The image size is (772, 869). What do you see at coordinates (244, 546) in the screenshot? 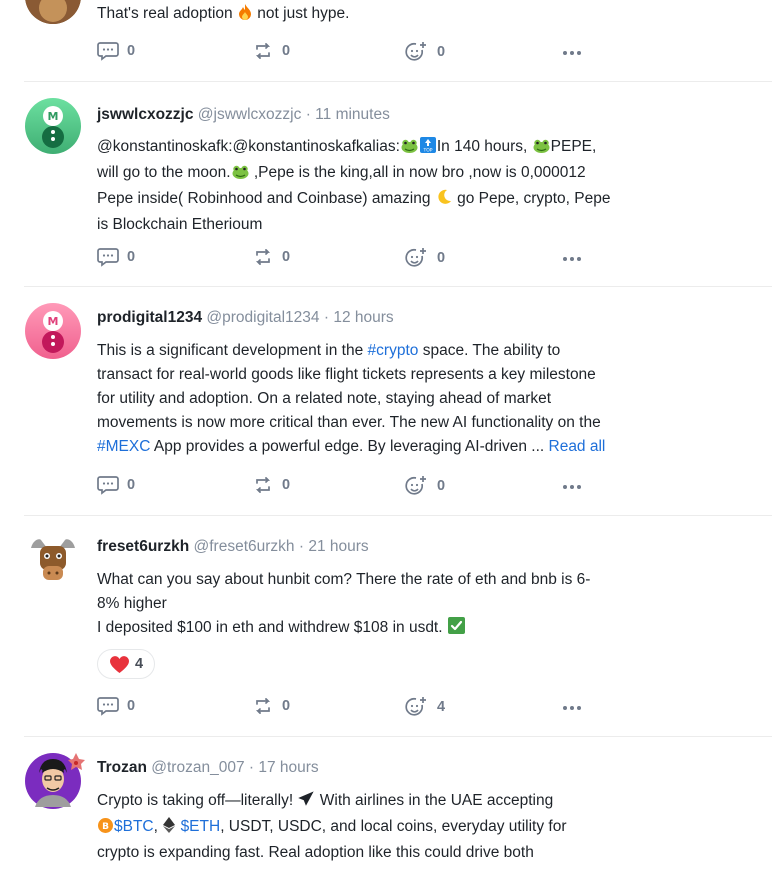
I see `user-handle: @freset6urzkh` at bounding box center [244, 546].